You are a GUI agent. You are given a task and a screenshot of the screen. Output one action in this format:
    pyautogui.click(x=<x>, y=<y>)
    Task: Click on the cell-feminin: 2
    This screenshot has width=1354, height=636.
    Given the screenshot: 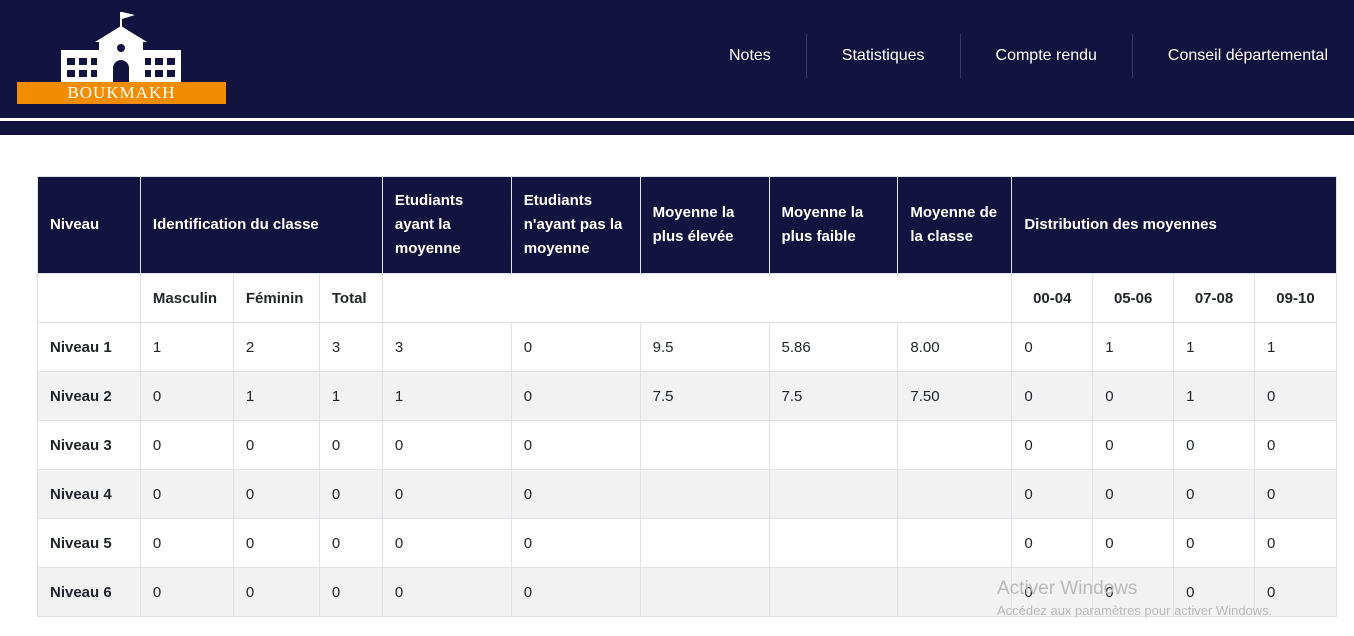 What is the action you would take?
    pyautogui.click(x=276, y=347)
    